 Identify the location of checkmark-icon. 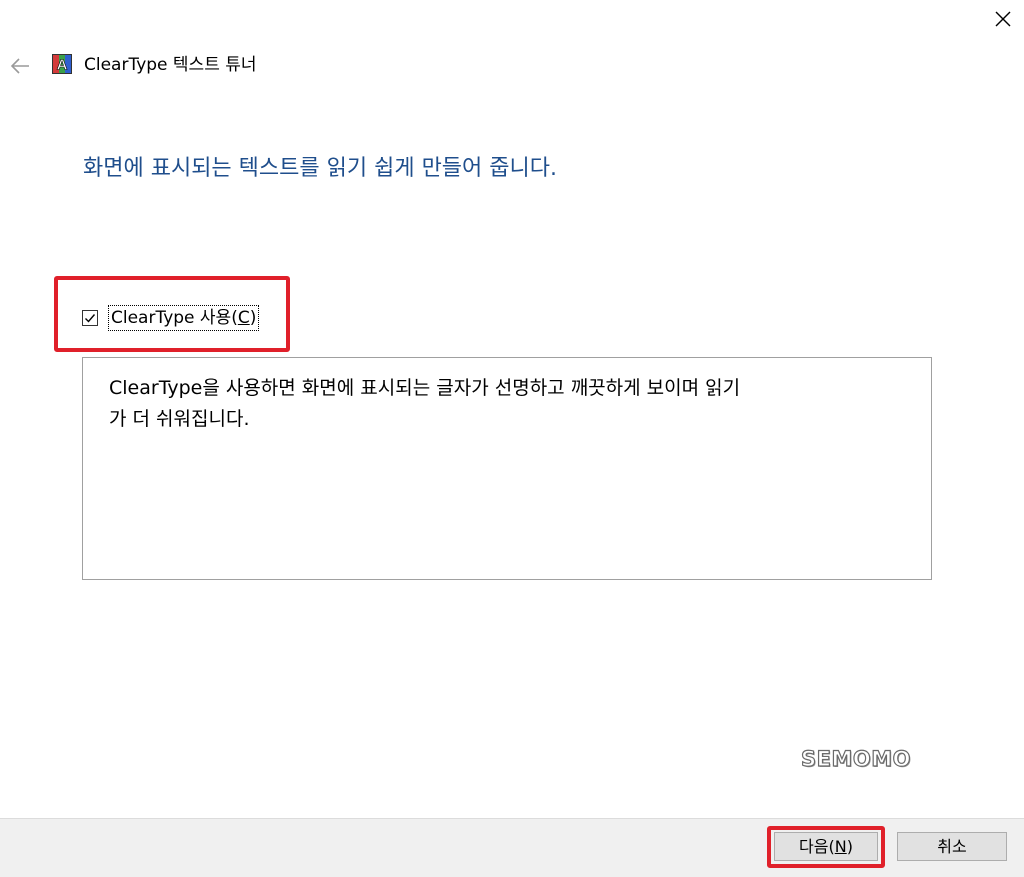
(90, 318).